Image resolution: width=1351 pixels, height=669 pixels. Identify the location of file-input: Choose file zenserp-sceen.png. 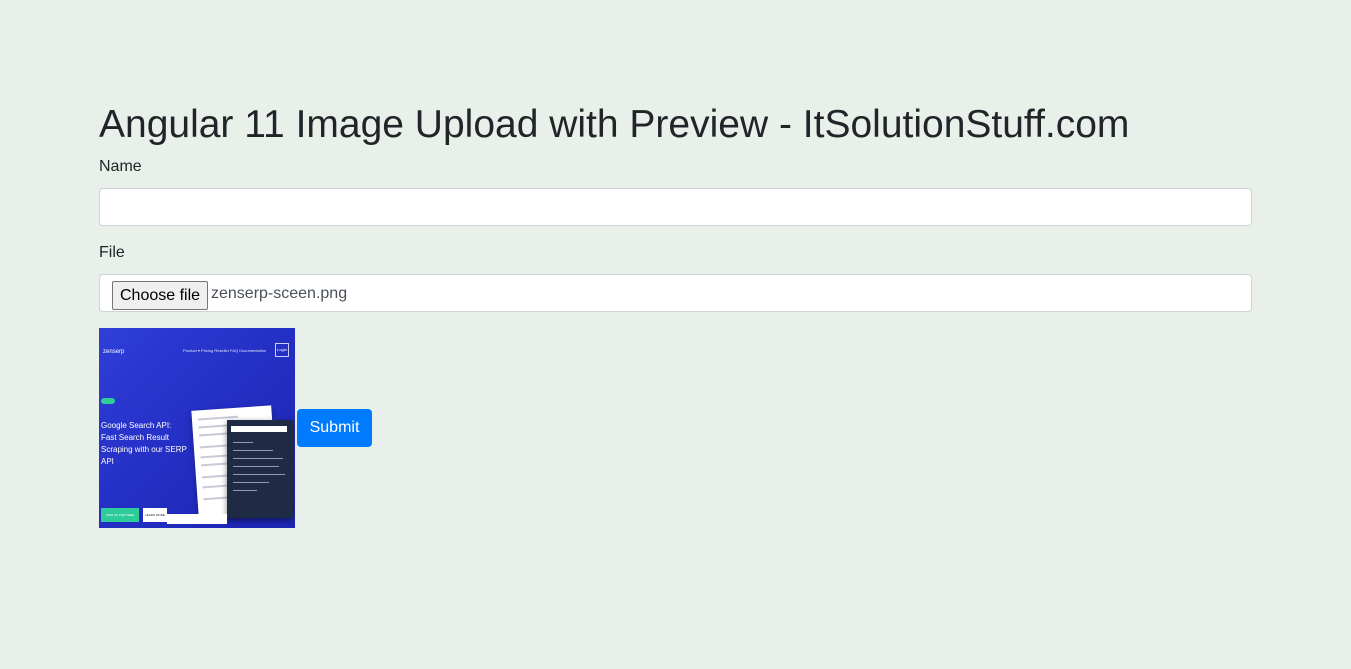
(675, 293).